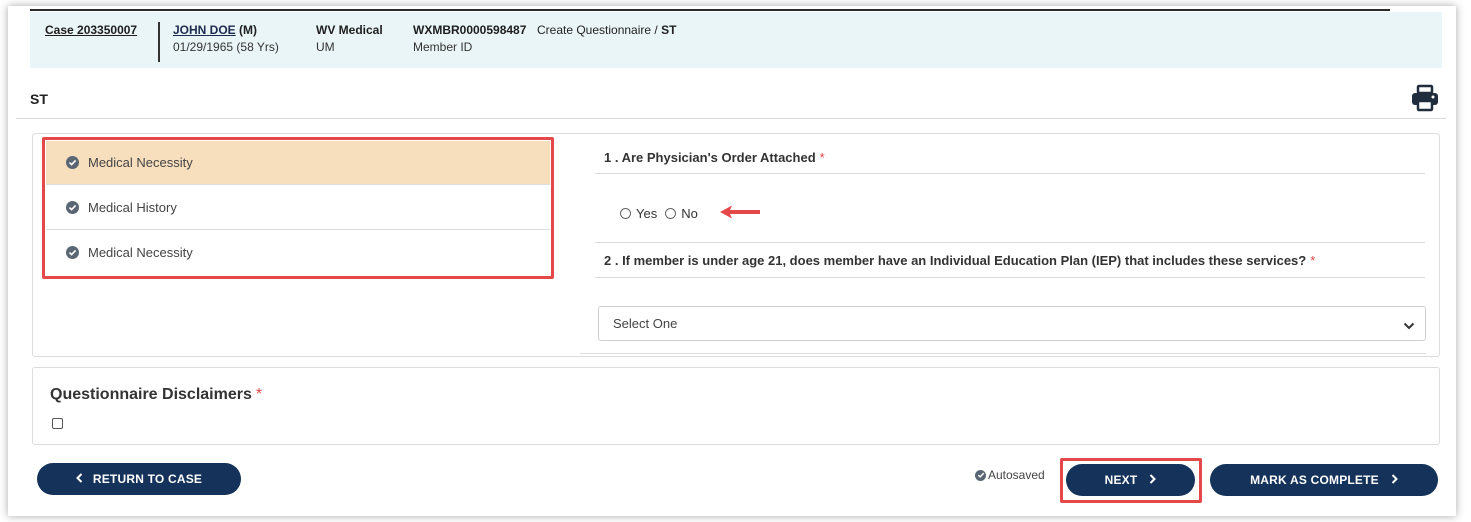  What do you see at coordinates (1131, 480) in the screenshot?
I see `highlight-box-next` at bounding box center [1131, 480].